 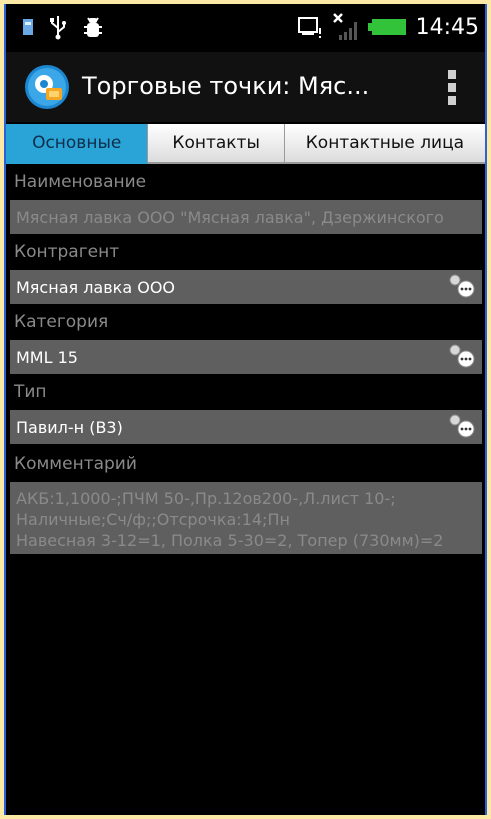 What do you see at coordinates (461, 425) in the screenshot?
I see `type-select-icon` at bounding box center [461, 425].